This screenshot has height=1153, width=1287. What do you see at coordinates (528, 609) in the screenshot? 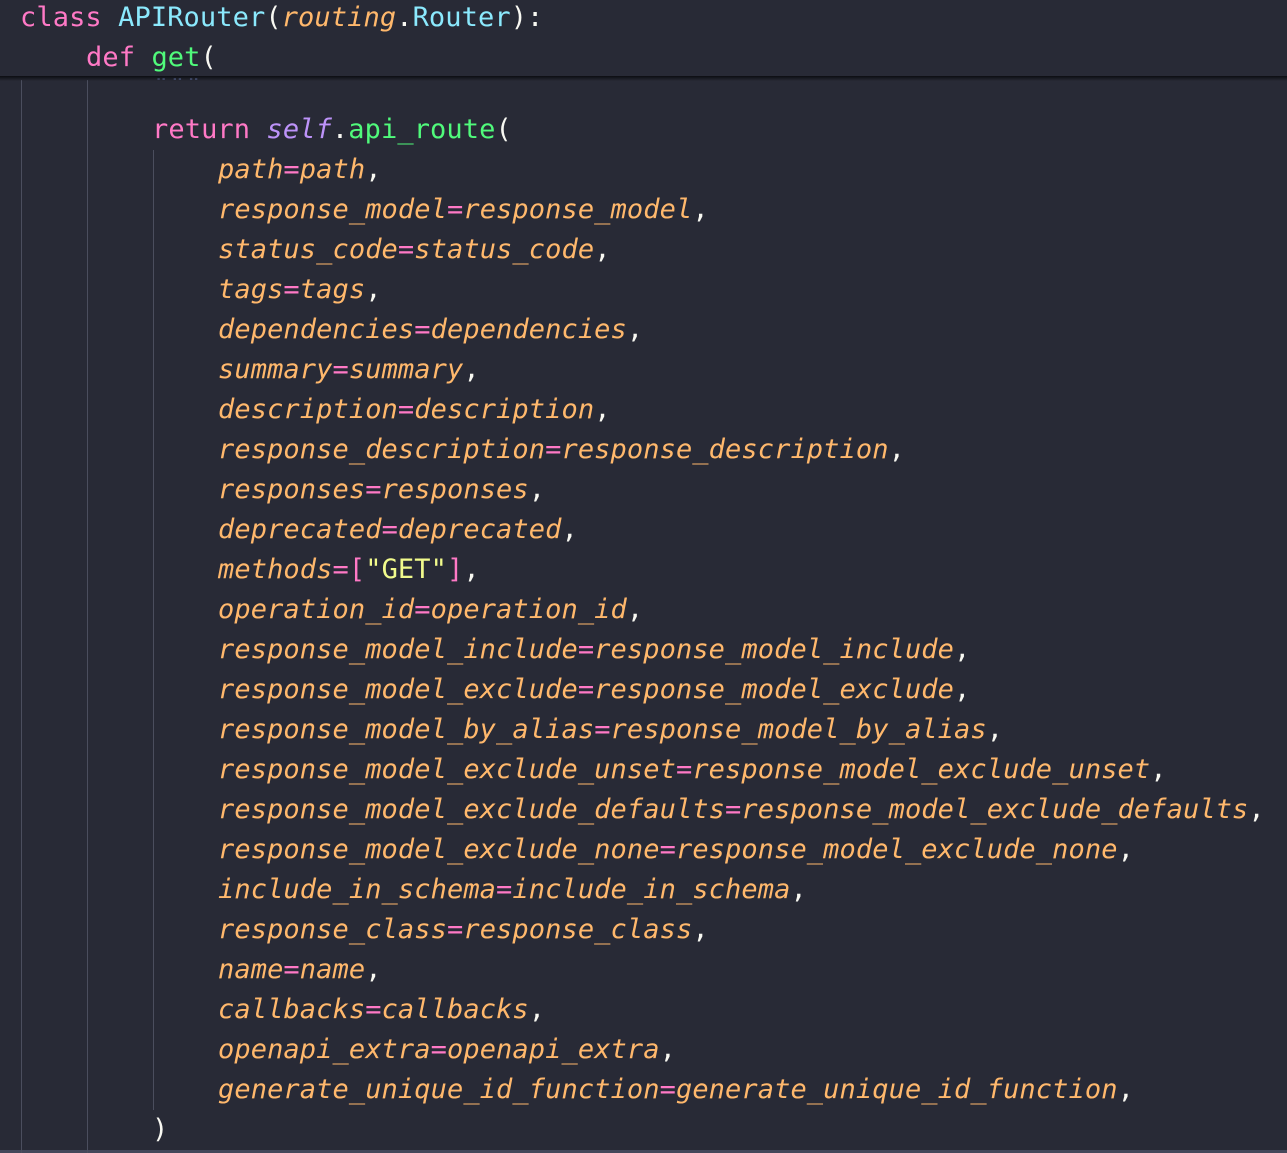
I see `argument-value: operation_id` at bounding box center [528, 609].